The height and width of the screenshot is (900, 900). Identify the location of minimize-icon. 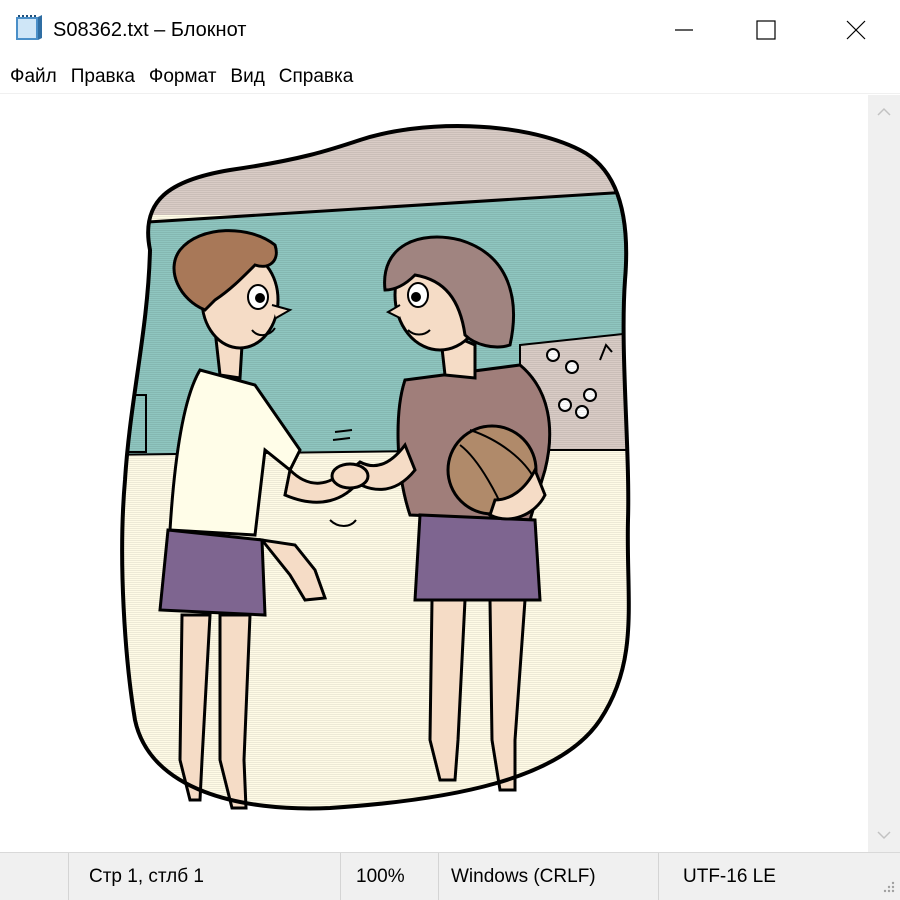
(684, 30).